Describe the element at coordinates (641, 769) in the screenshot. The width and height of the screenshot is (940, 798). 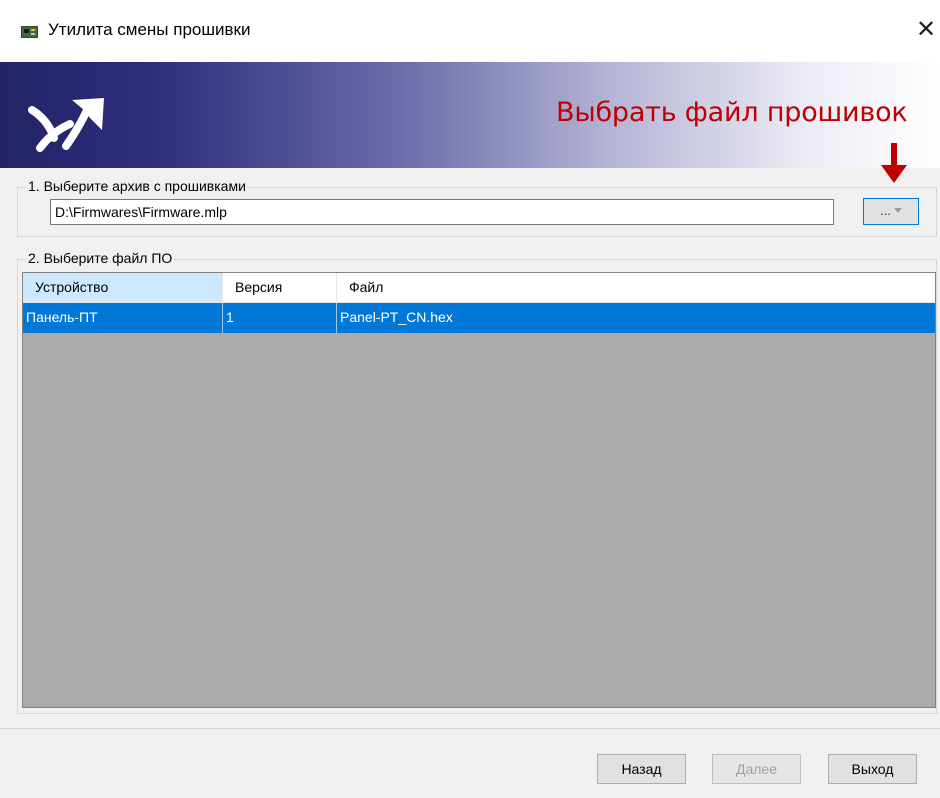
I see `back-button: Назад` at that location.